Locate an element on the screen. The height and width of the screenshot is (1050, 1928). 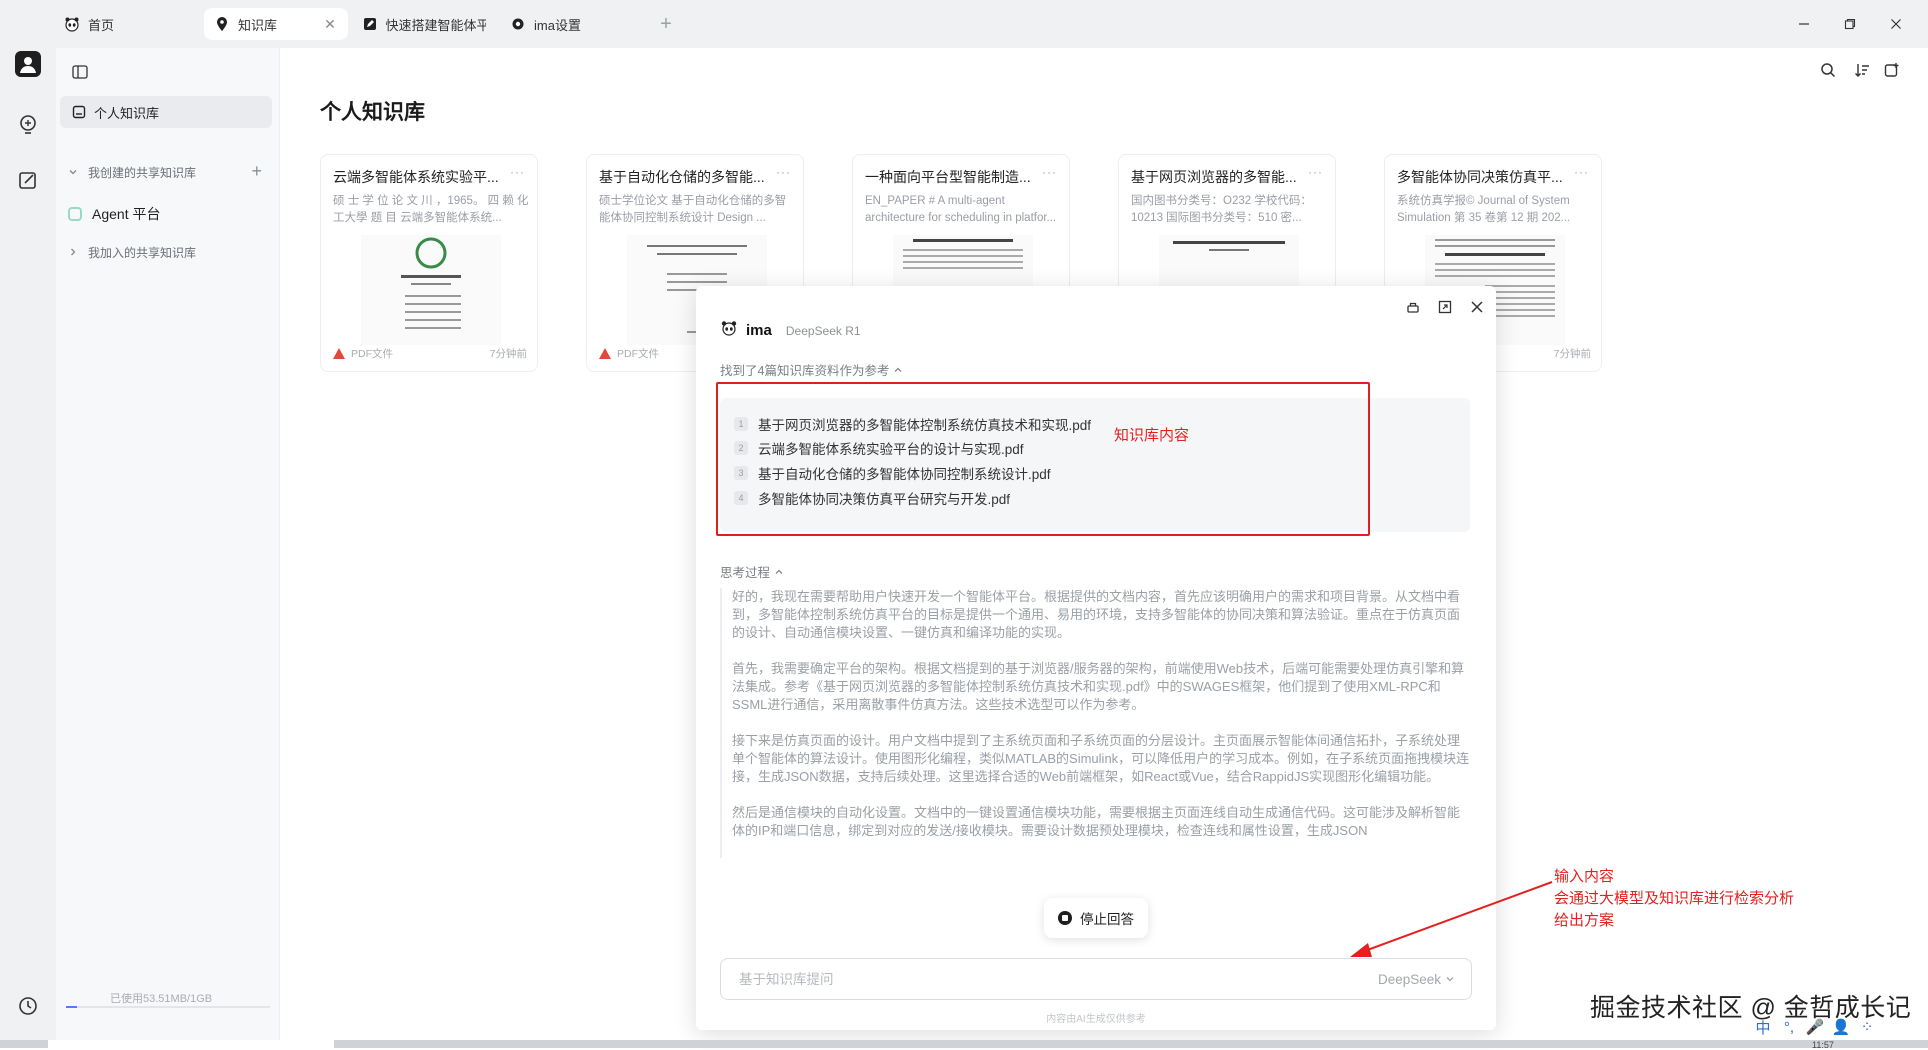
thinking-toggle: 思考过程 is located at coordinates (752, 571).